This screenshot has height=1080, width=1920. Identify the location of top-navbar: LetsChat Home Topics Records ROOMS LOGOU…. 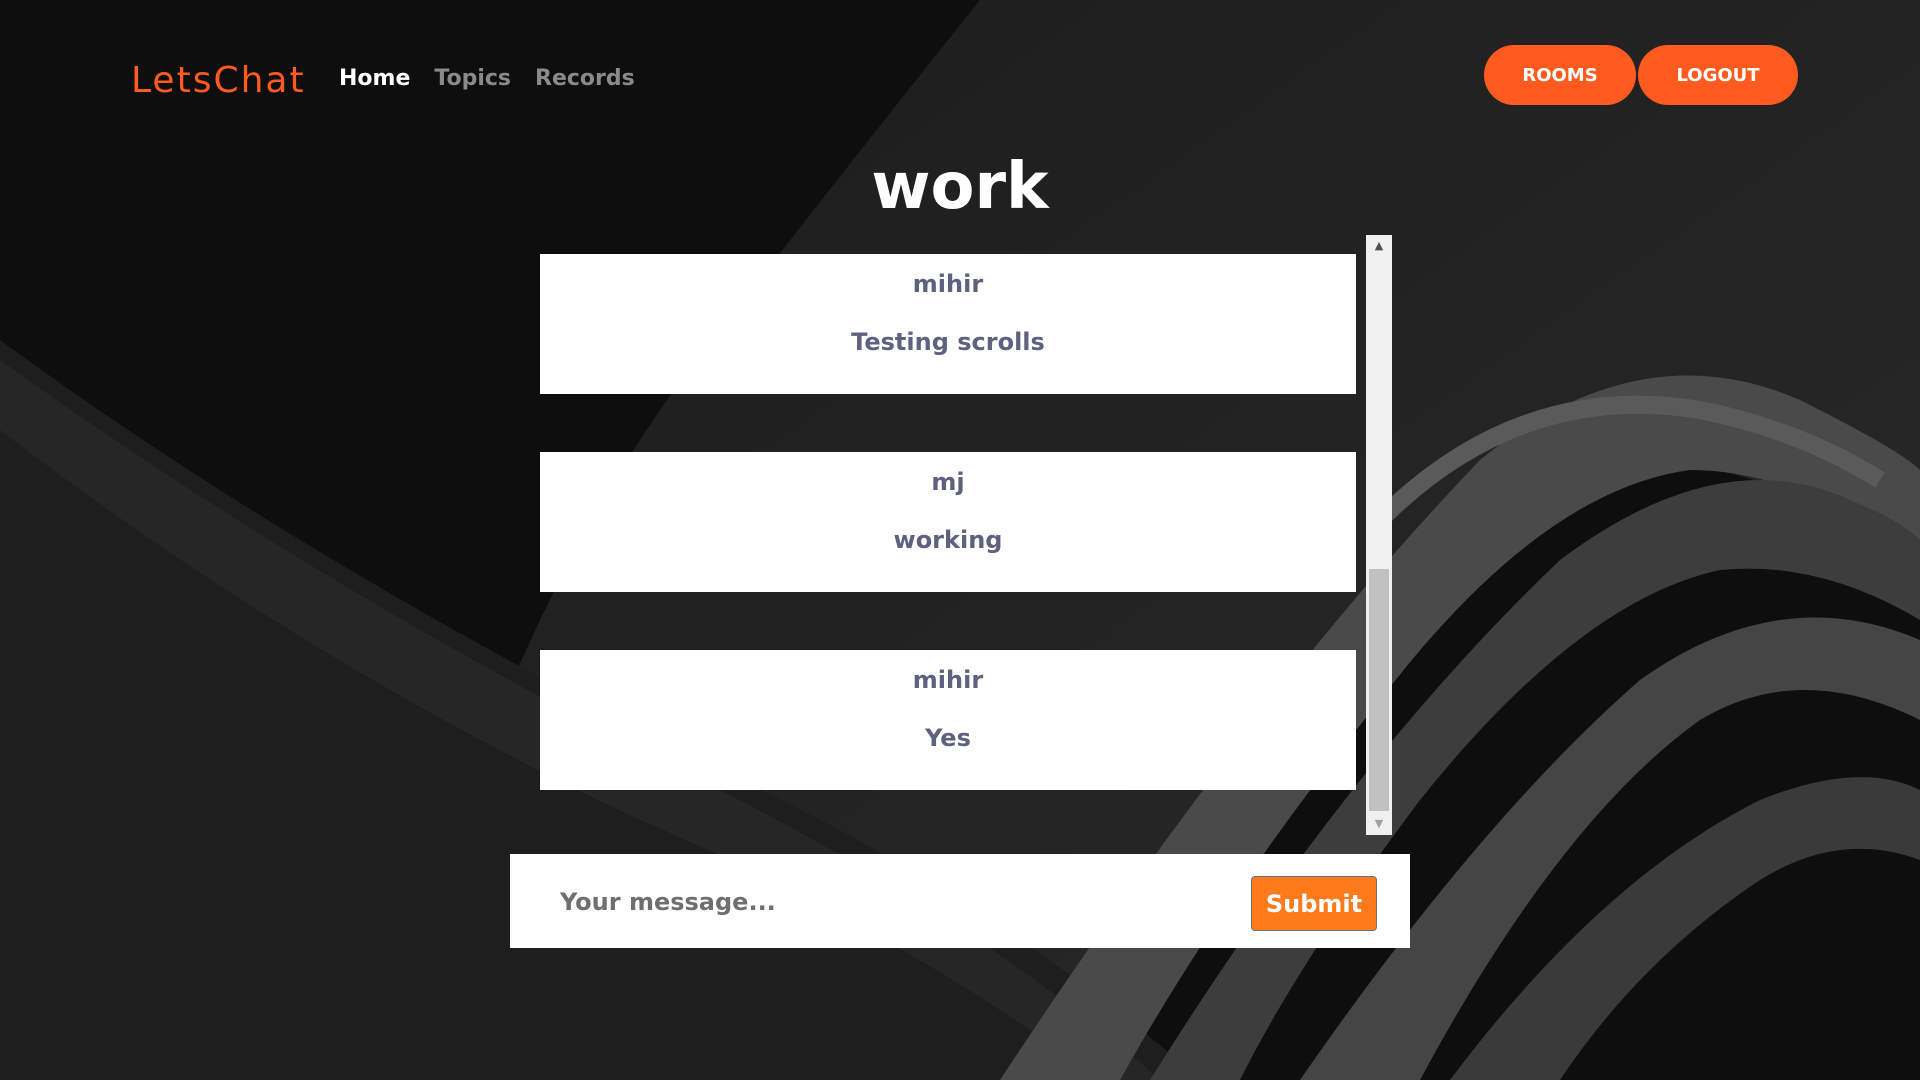
(960, 80).